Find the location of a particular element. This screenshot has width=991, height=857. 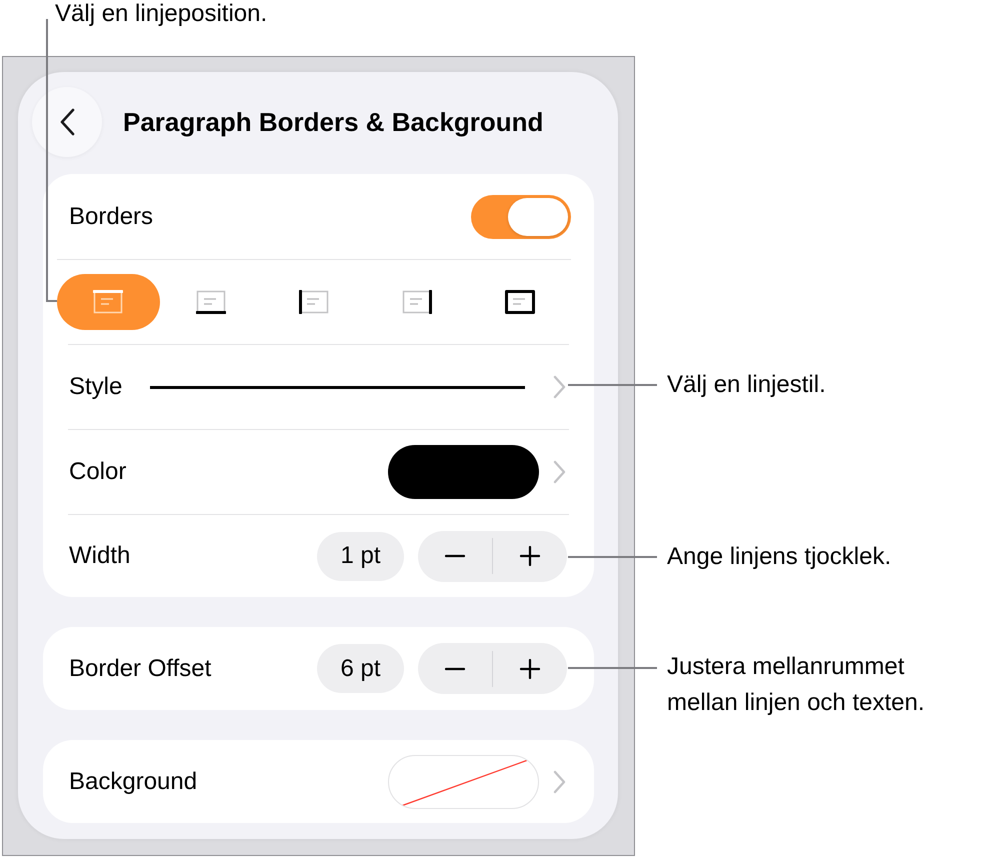

border-right-icon is located at coordinates (417, 302).